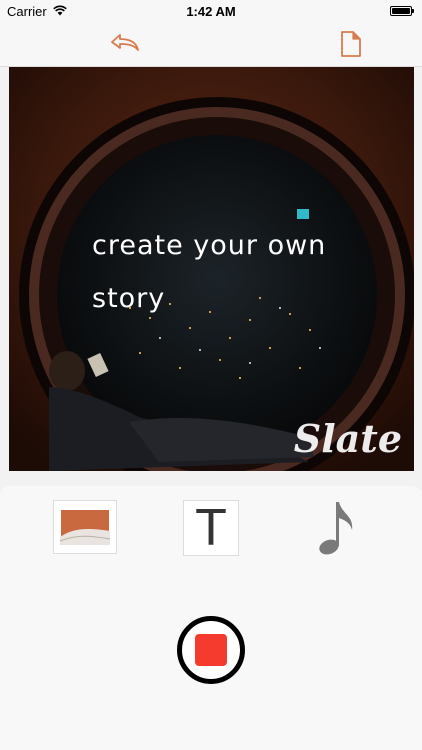 The height and width of the screenshot is (750, 422). I want to click on battery-icon, so click(402, 11).